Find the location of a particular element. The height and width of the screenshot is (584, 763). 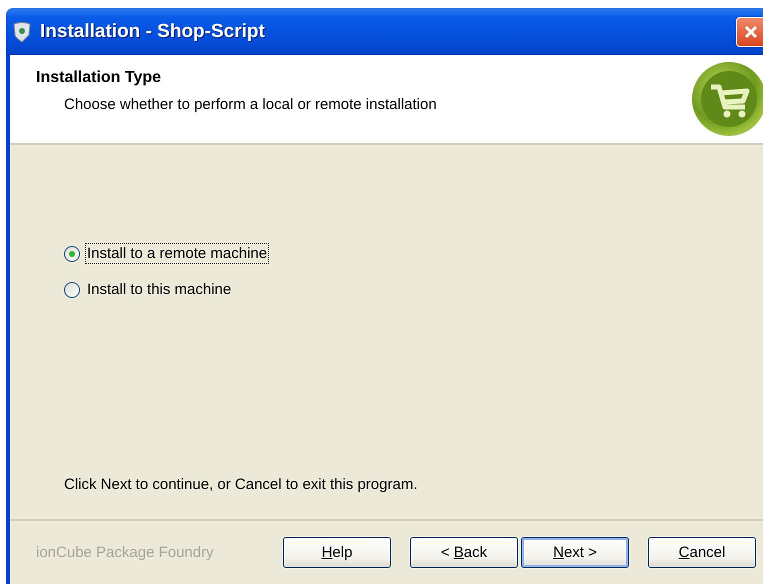

close-icon is located at coordinates (751, 32).